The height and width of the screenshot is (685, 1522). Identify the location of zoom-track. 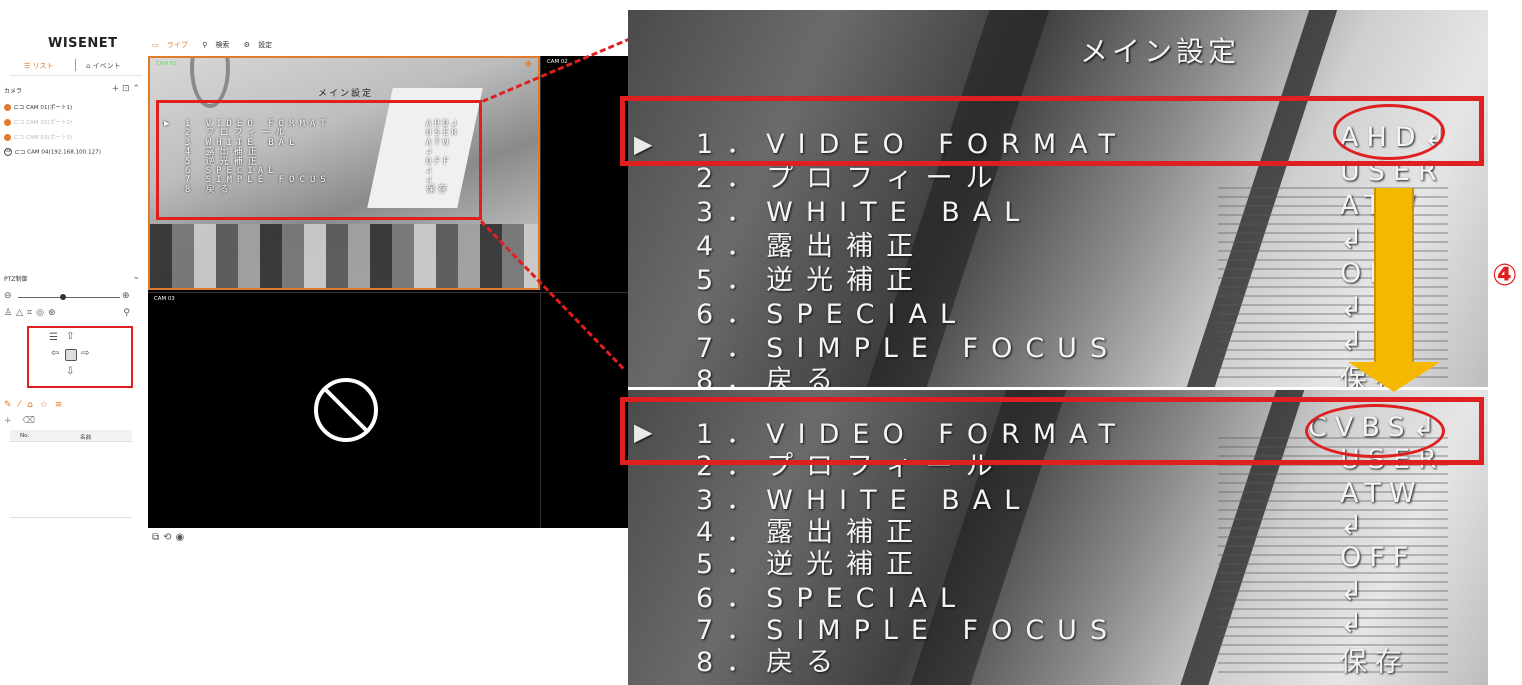
(69, 297).